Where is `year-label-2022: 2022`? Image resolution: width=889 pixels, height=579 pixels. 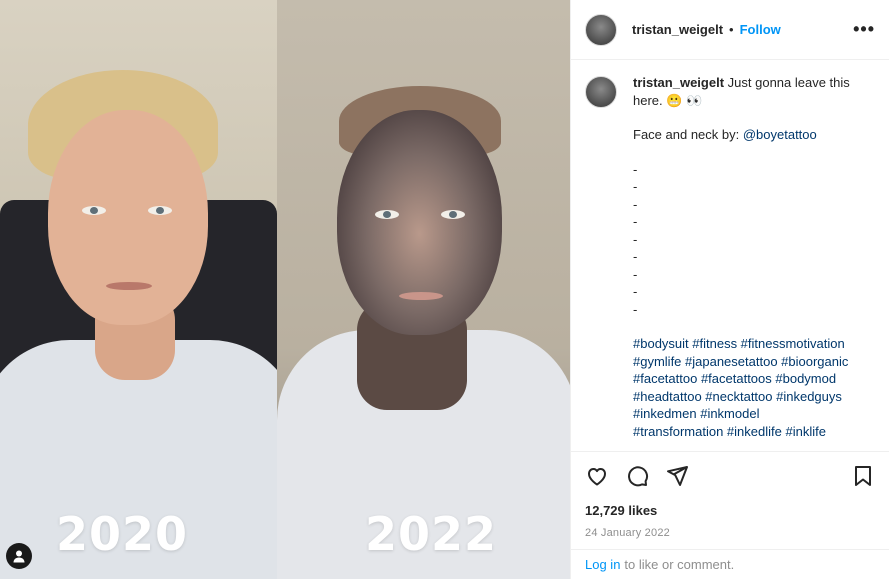 year-label-2022: 2022 is located at coordinates (431, 534).